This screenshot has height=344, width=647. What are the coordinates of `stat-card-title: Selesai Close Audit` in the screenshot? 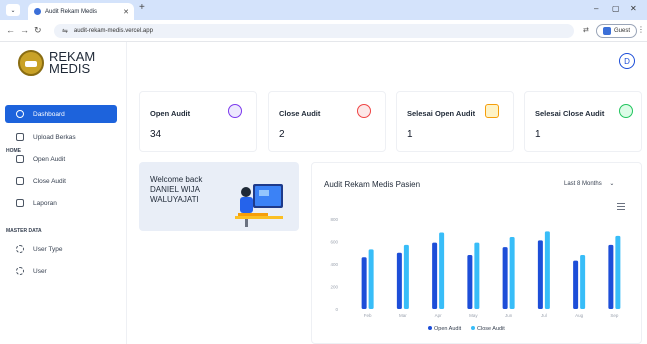 It's located at (570, 113).